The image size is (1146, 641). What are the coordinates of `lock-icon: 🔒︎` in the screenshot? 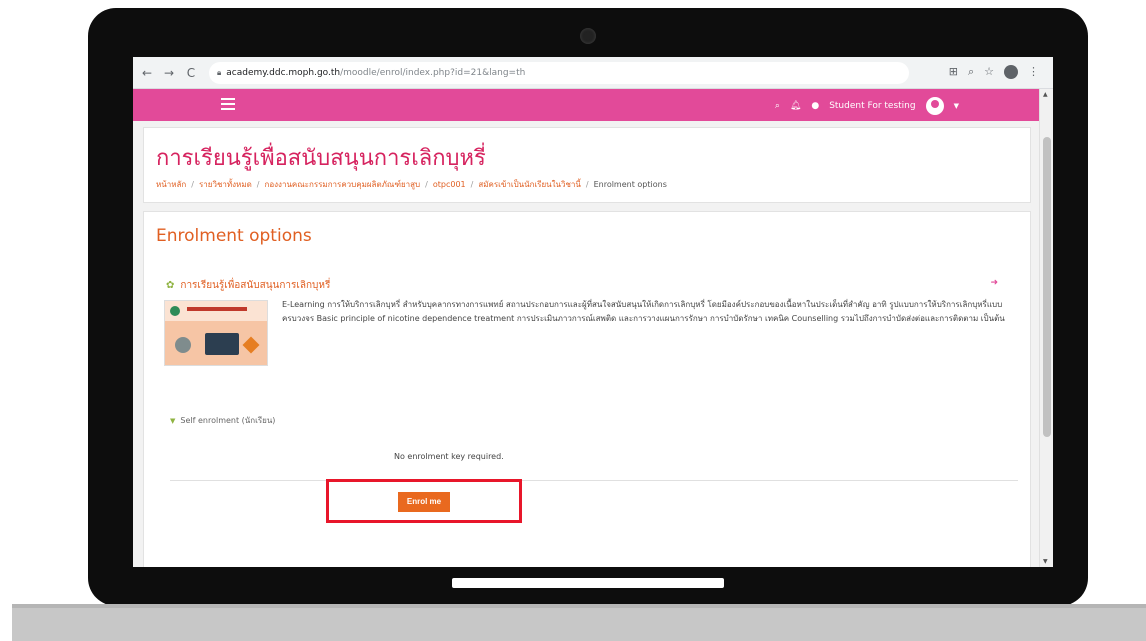 It's located at (219, 72).